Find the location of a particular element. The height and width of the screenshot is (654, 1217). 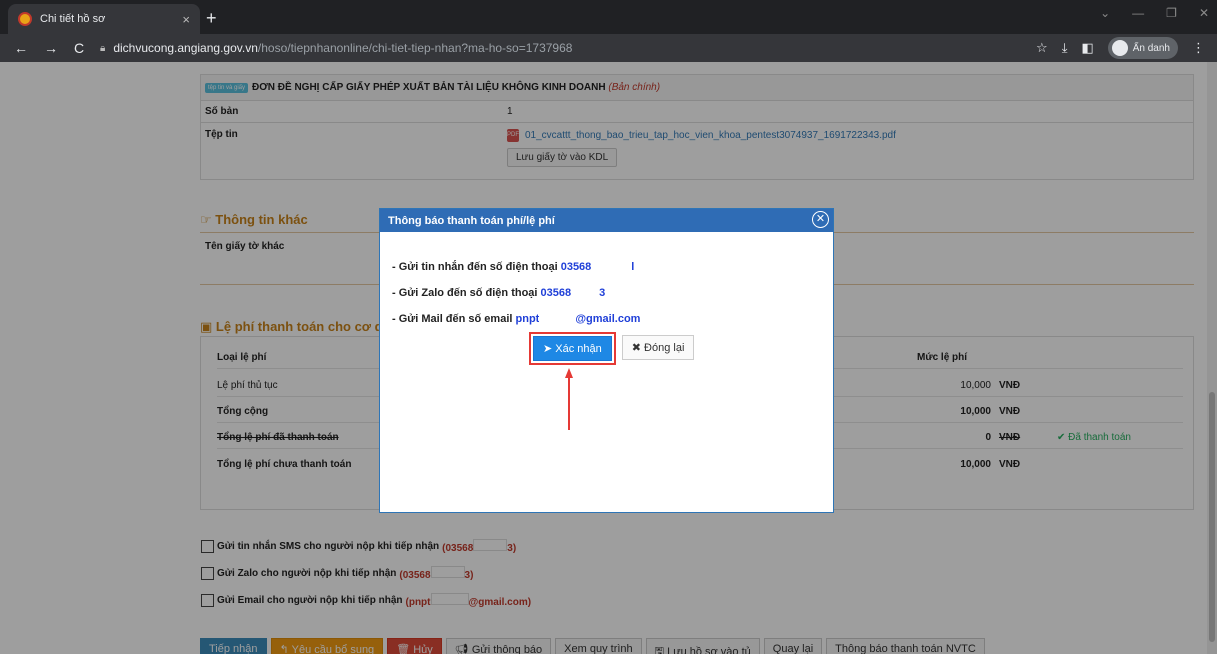

lock-icon: 🔒︎ is located at coordinates (103, 48).